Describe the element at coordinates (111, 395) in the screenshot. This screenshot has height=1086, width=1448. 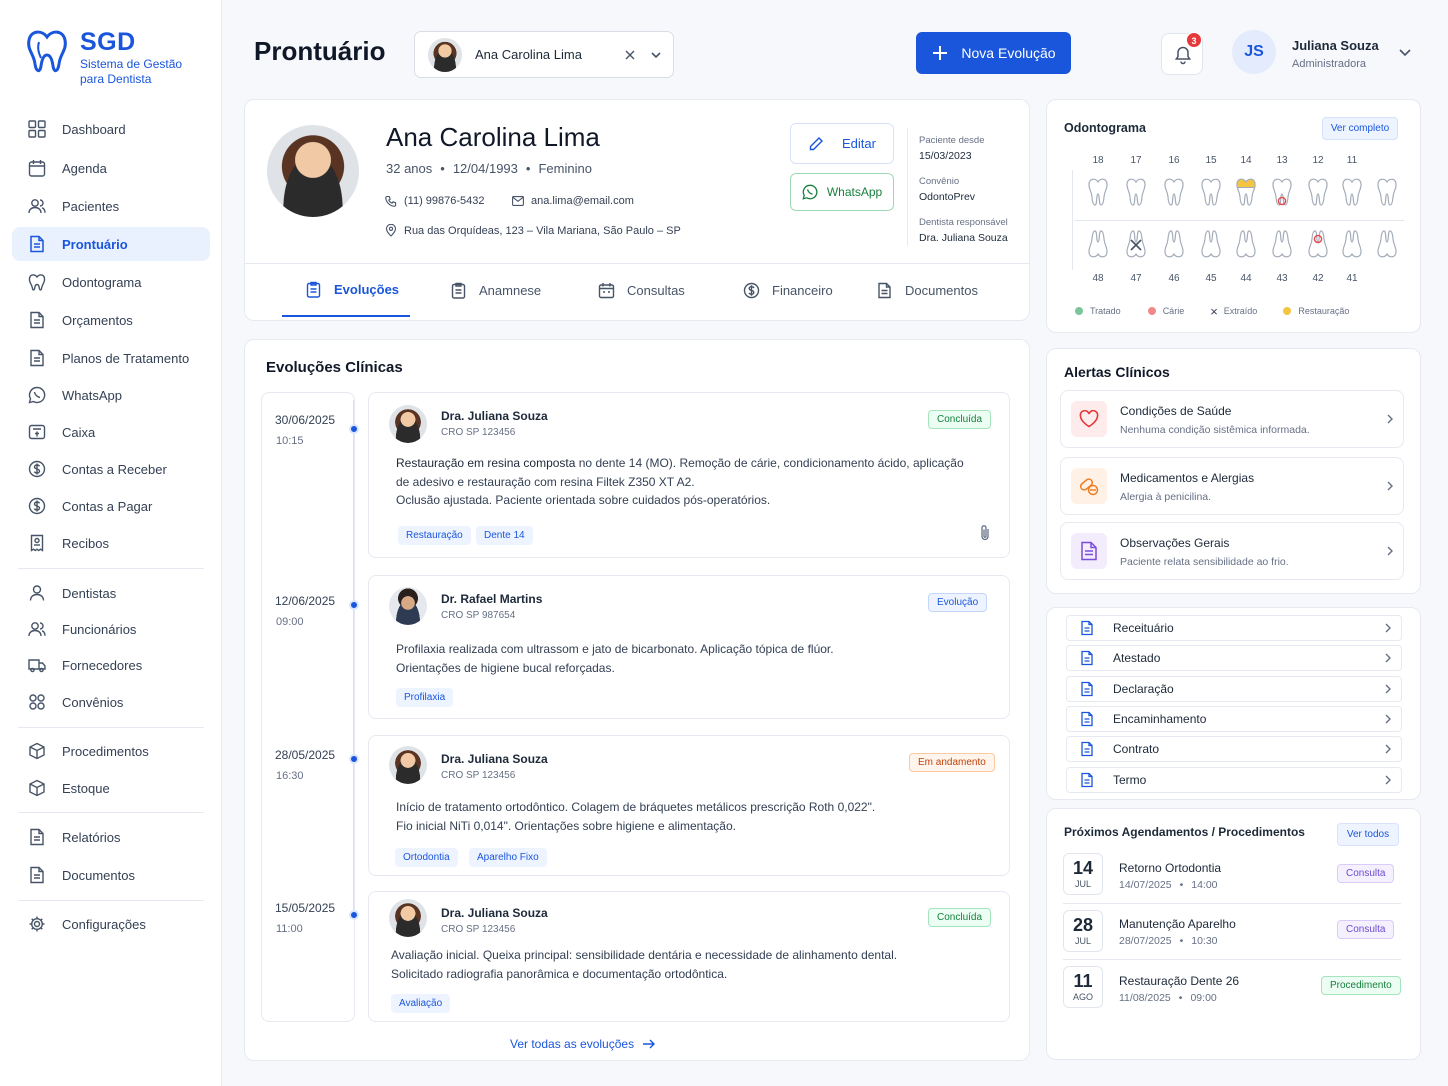
I see `sidebar-item-whatsapp: WhatsApp` at that location.